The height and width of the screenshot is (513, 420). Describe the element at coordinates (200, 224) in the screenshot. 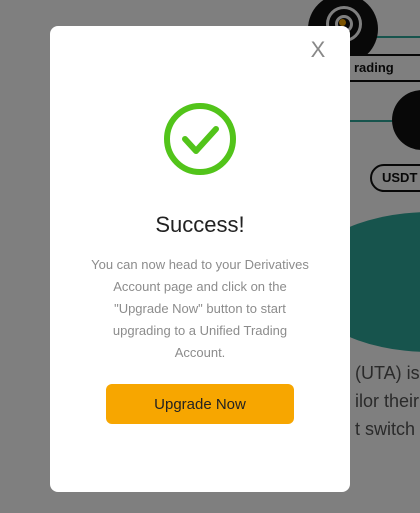

I see `dialog-title: Success!` at that location.